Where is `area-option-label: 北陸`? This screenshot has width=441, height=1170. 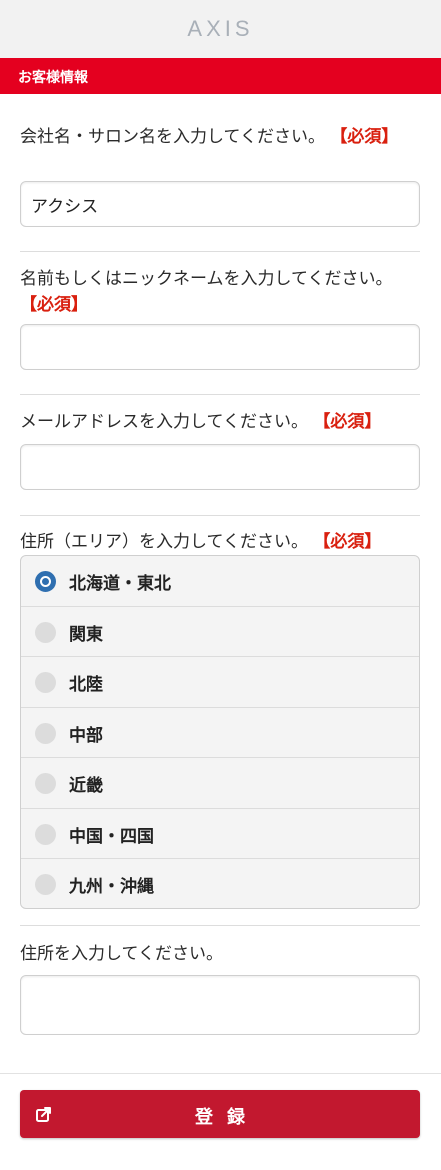 area-option-label: 北陸 is located at coordinates (86, 685).